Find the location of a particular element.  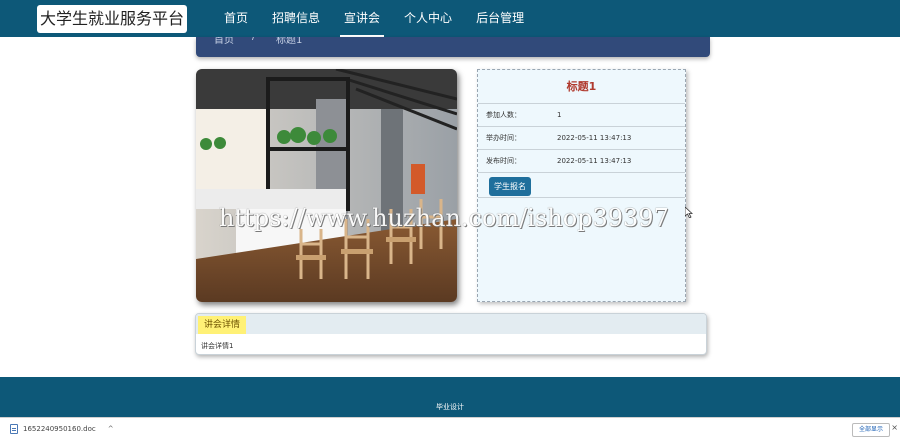

mouse-cursor-icon is located at coordinates (689, 212).